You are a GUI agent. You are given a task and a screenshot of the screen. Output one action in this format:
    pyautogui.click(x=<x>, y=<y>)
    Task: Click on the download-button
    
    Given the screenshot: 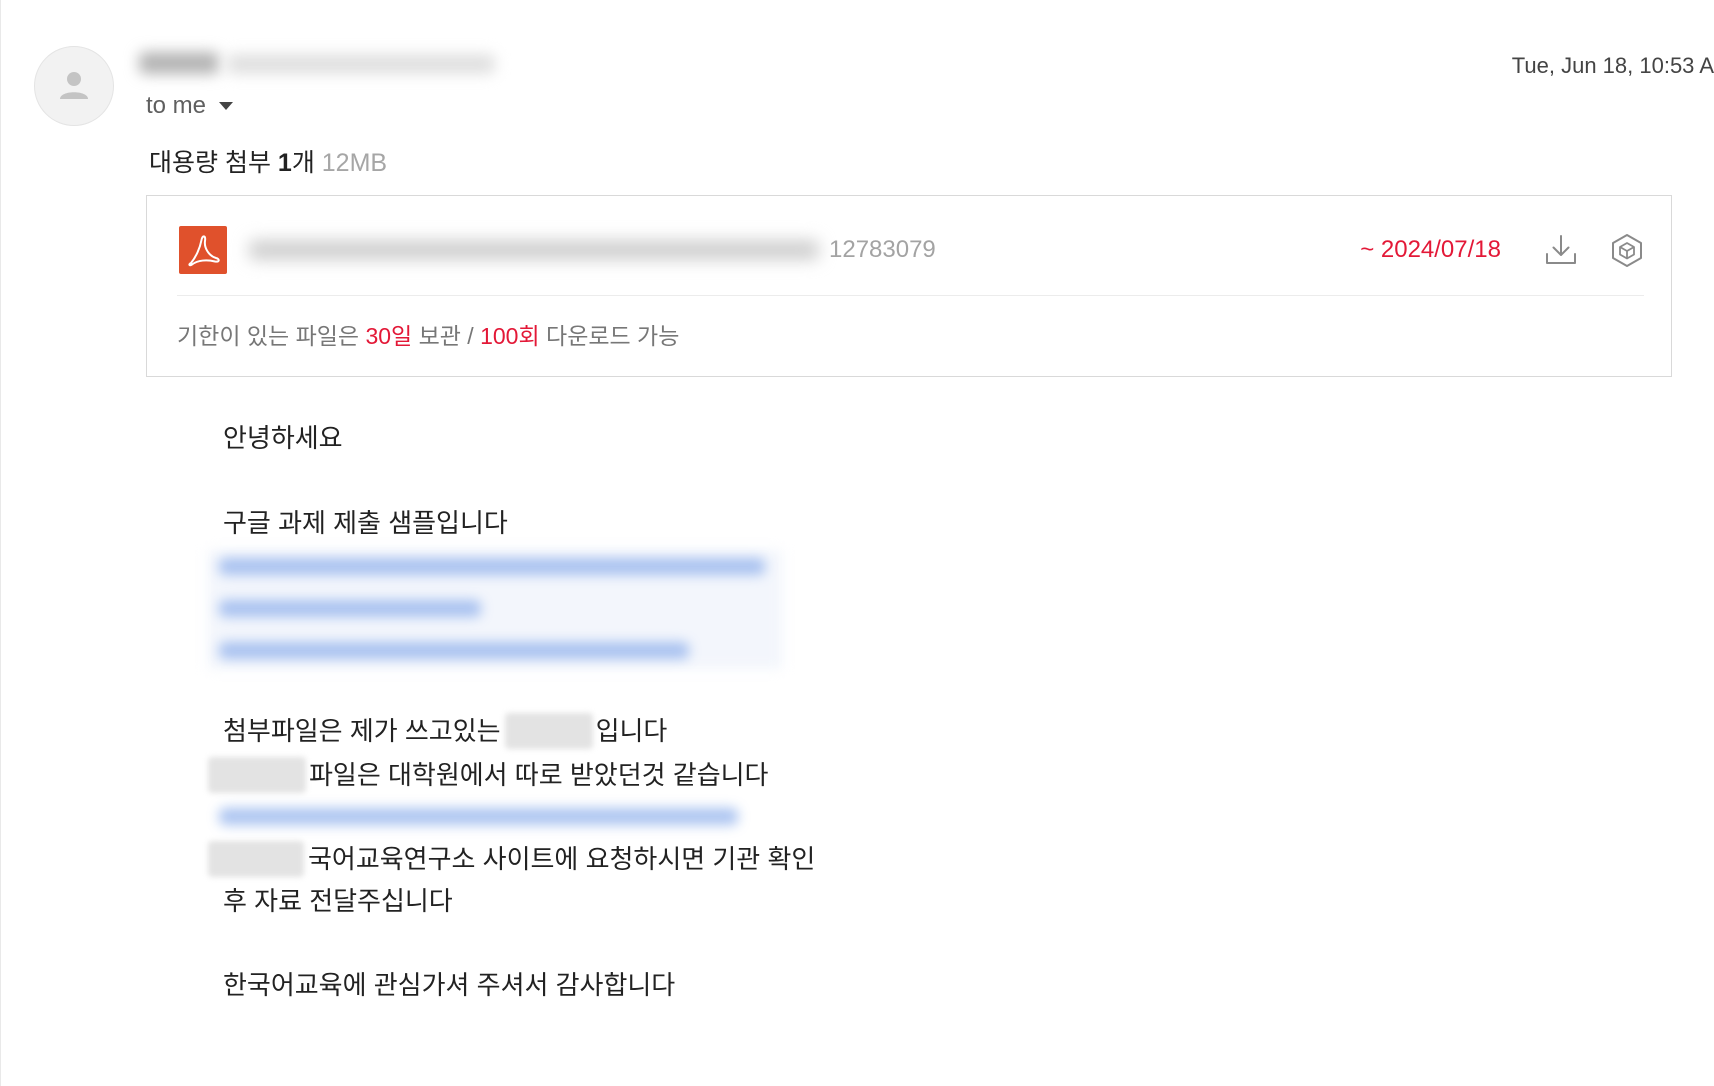 What is the action you would take?
    pyautogui.click(x=1561, y=250)
    